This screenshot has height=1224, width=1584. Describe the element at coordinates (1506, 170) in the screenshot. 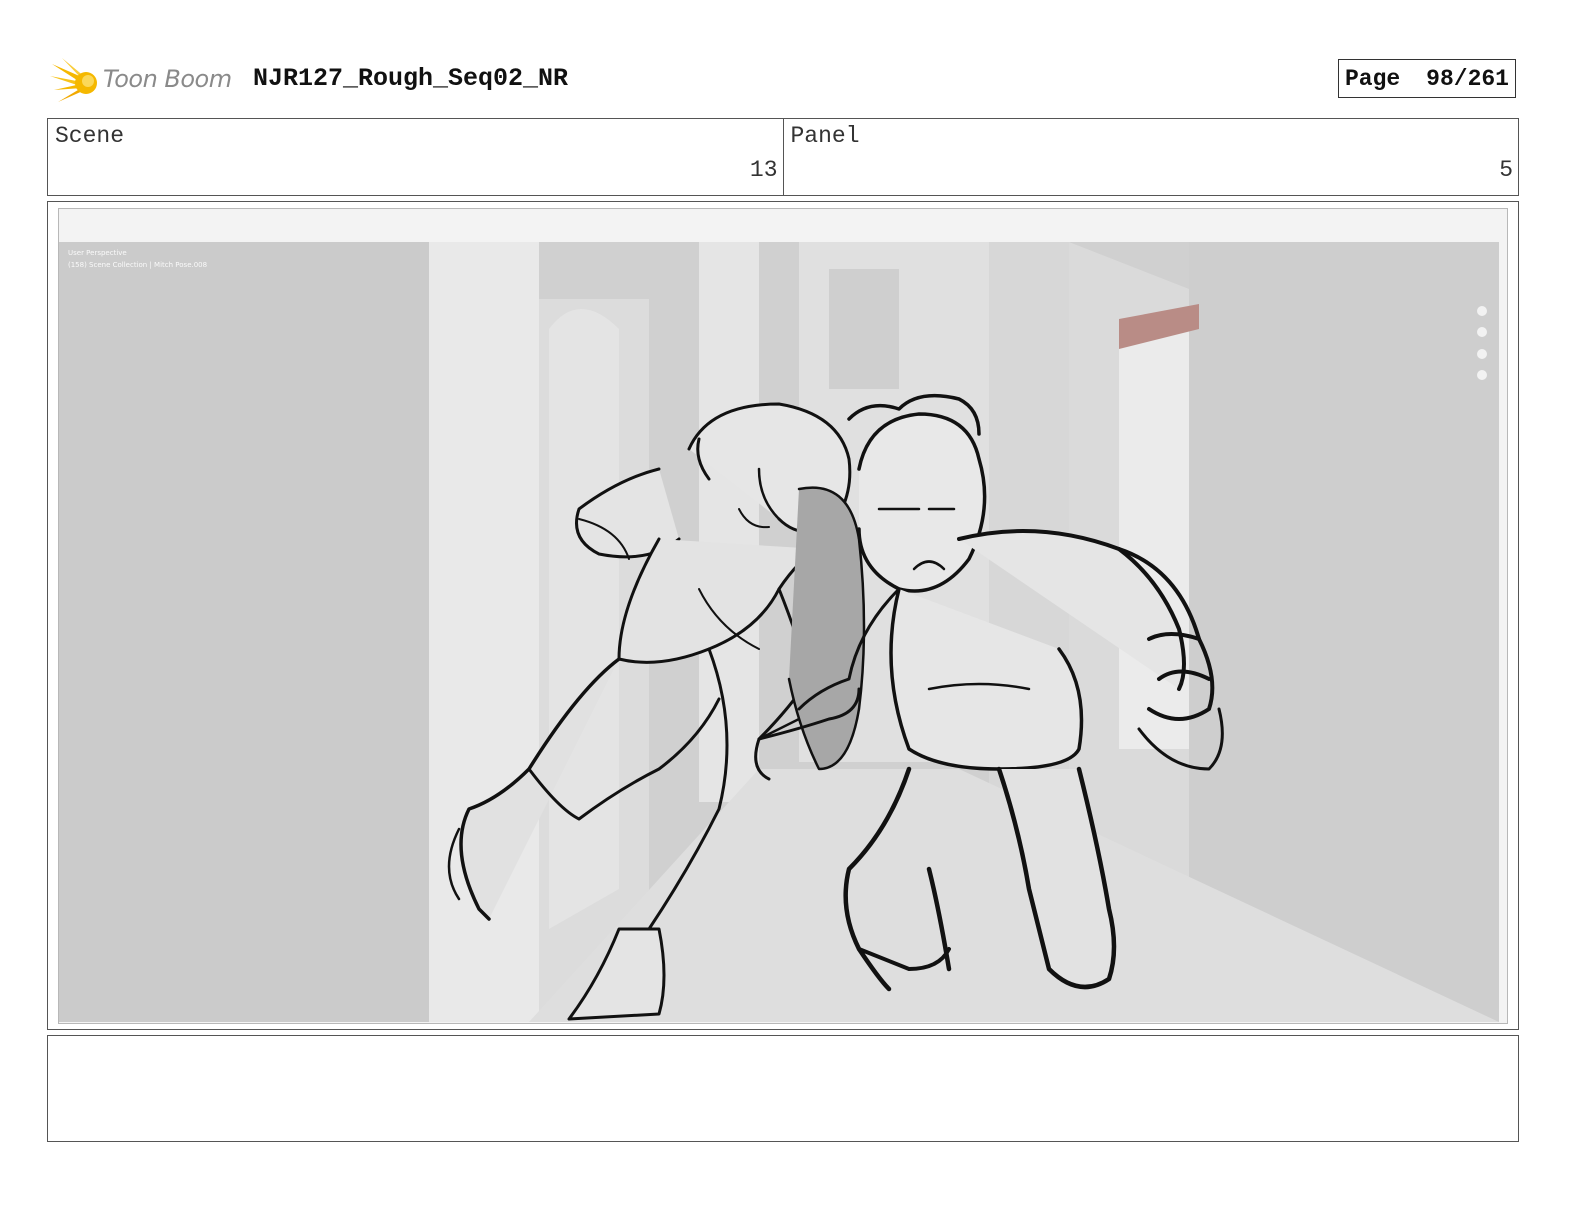

I see `panel-number: 5` at that location.